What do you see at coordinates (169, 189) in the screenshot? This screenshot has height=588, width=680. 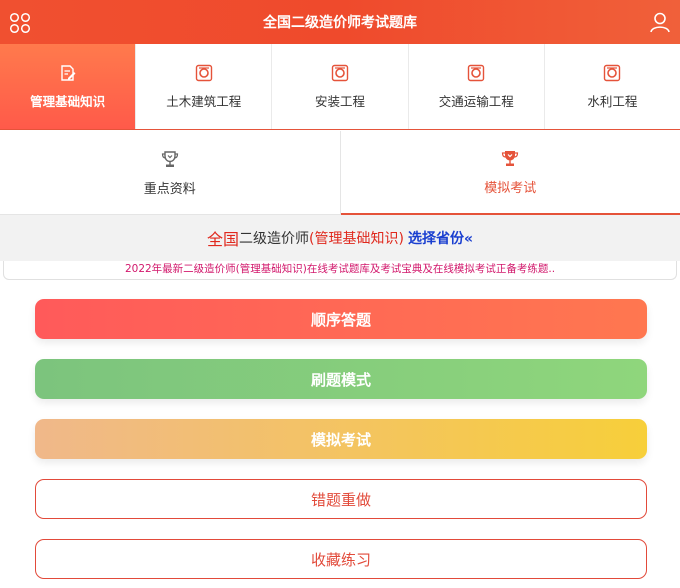 I see `tab-label: 重点资料` at bounding box center [169, 189].